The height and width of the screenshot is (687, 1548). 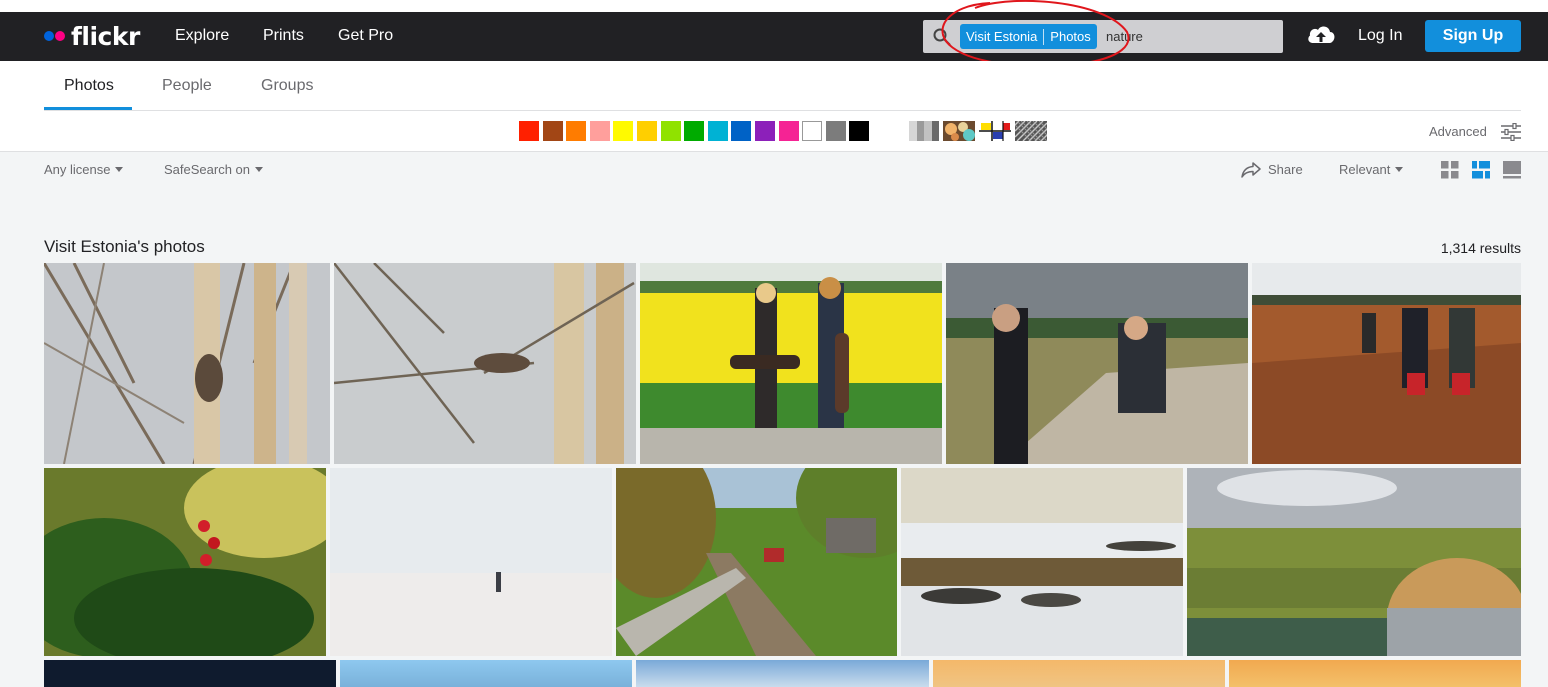 What do you see at coordinates (1285, 169) in the screenshot?
I see `share-button: Share` at bounding box center [1285, 169].